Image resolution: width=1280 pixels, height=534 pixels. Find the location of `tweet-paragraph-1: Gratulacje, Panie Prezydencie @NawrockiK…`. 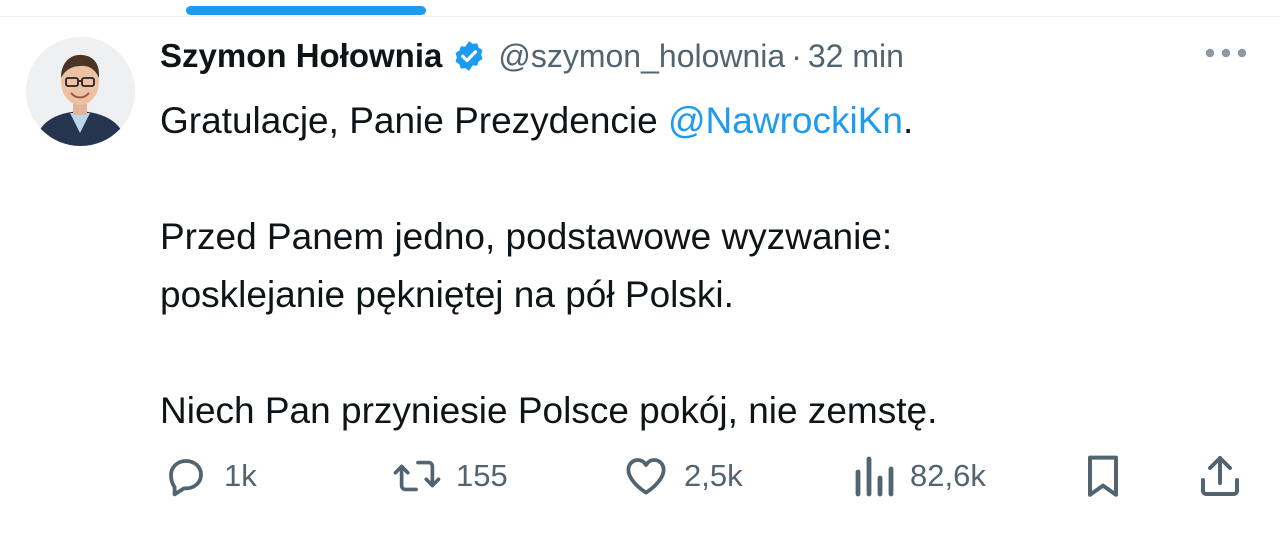

tweet-paragraph-1: Gratulacje, Panie Prezydencie @NawrockiK… is located at coordinates (700, 121).